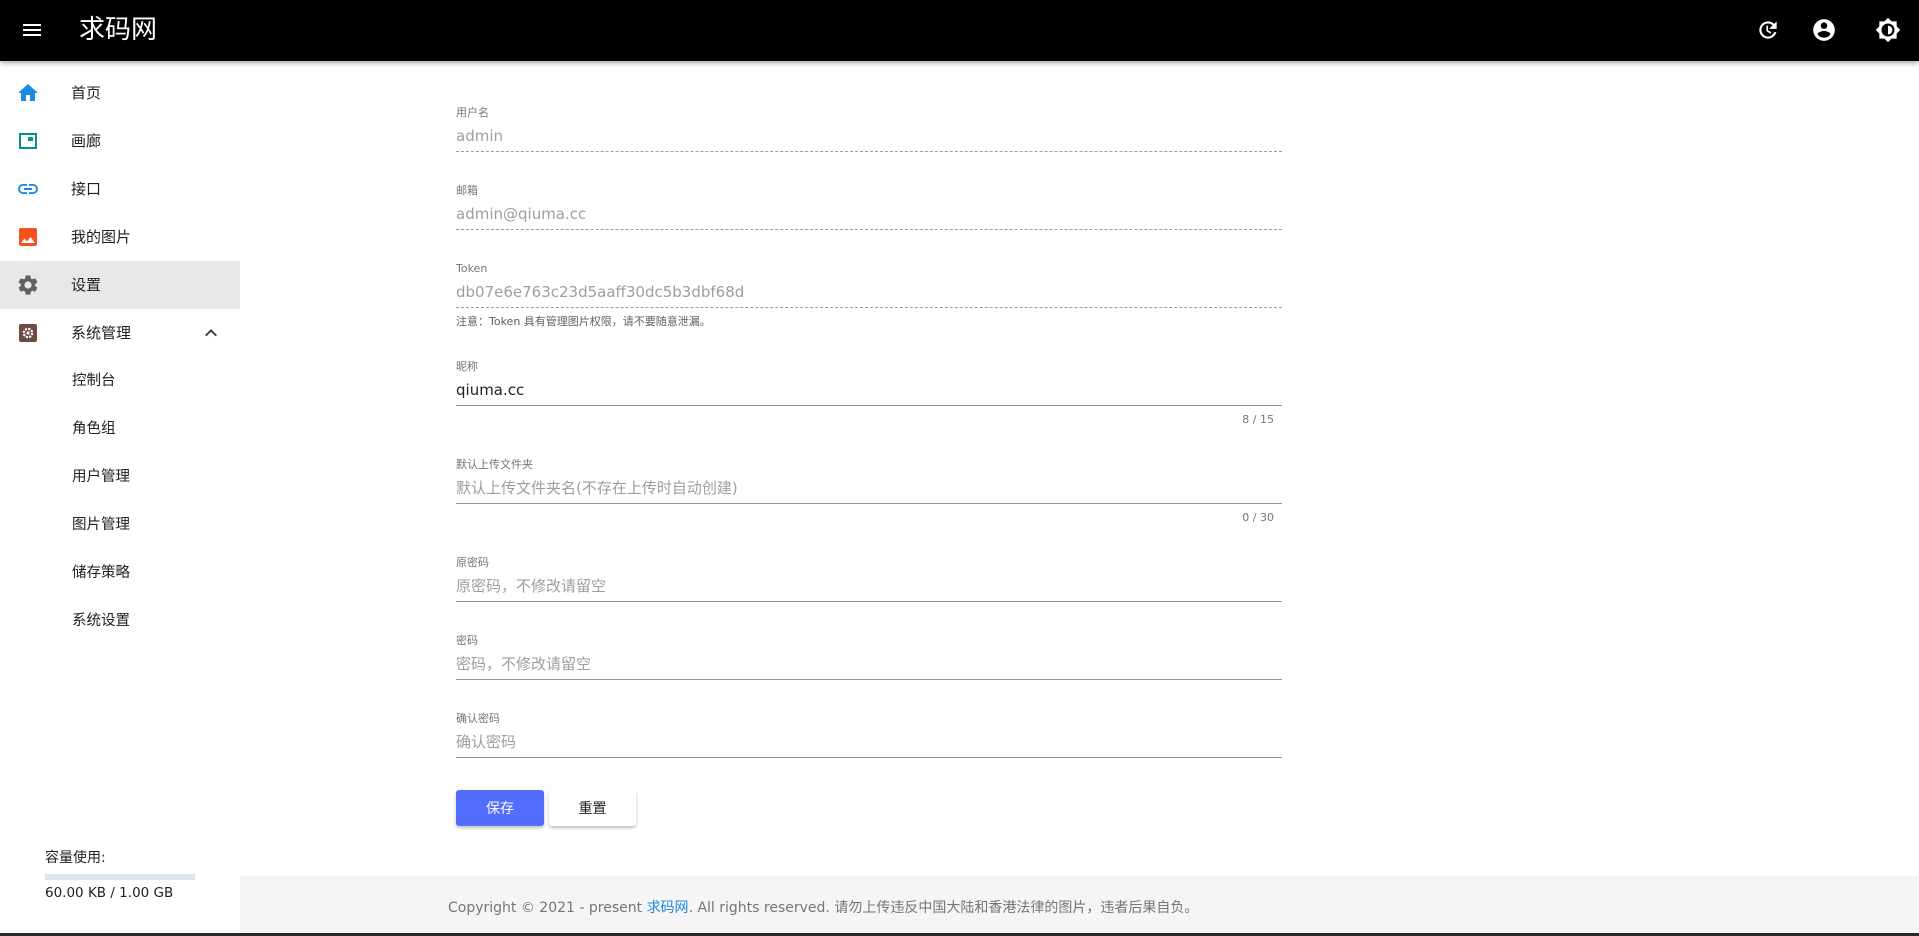 This screenshot has height=936, width=1919. Describe the element at coordinates (86, 141) in the screenshot. I see `sidebar-item-label: 画廊` at that location.